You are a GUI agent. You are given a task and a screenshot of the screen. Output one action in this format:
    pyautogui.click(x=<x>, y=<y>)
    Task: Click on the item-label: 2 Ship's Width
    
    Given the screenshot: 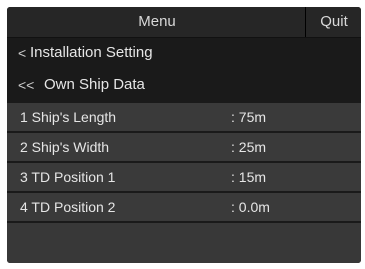 What is the action you would take?
    pyautogui.click(x=65, y=147)
    